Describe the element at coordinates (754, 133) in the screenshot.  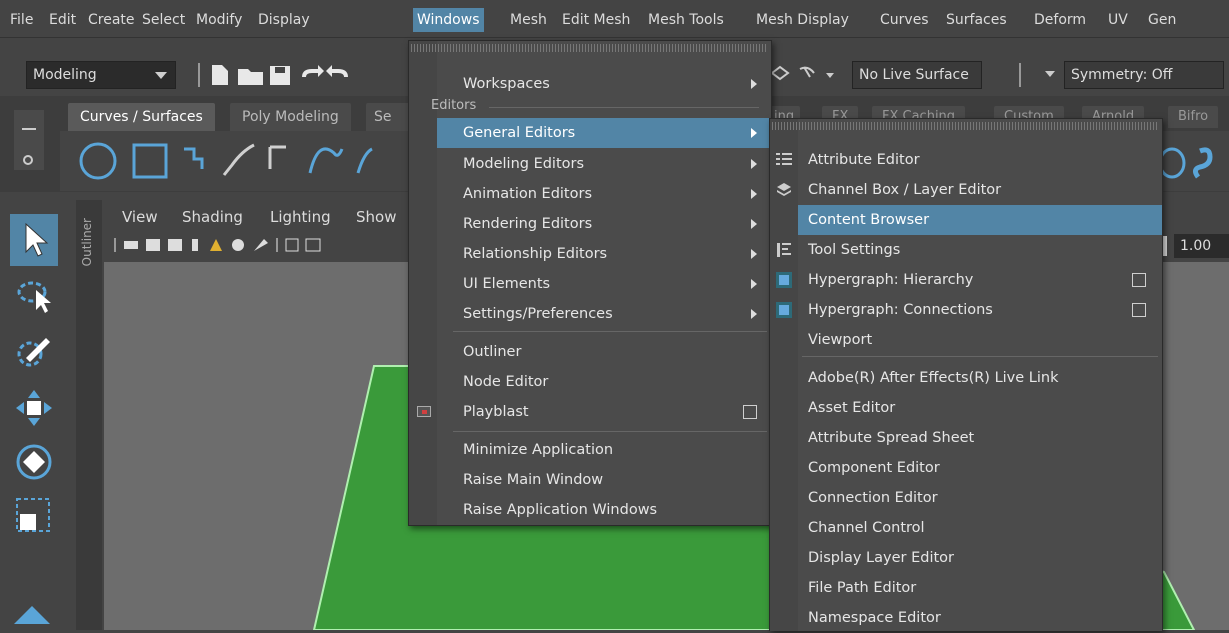
I see `submenu-arrow-icon` at that location.